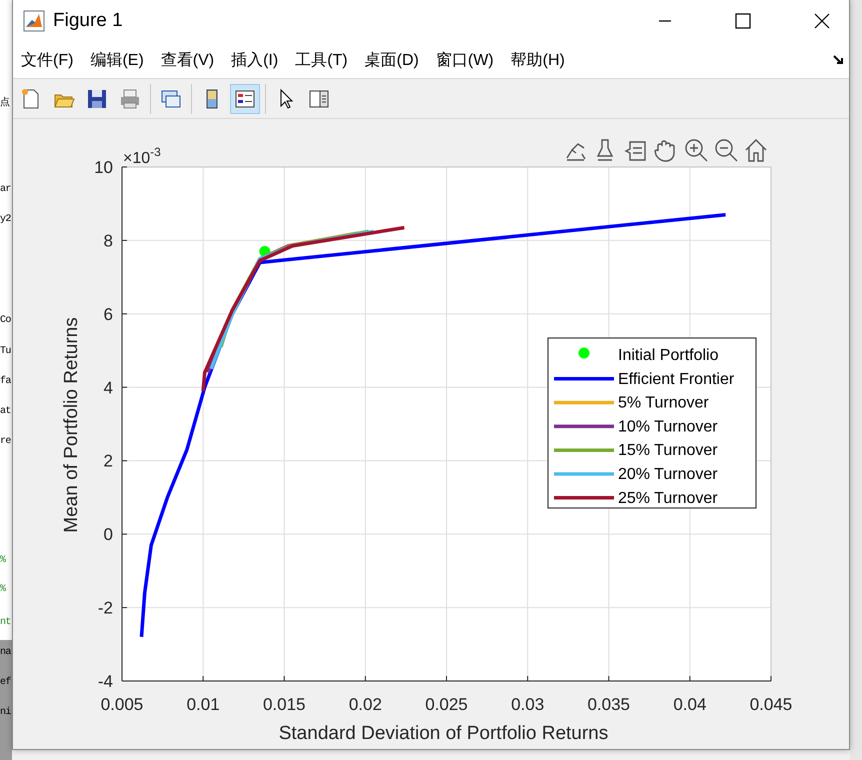 The height and width of the screenshot is (760, 862). What do you see at coordinates (108, 314) in the screenshot?
I see `y-tick-label: 6` at bounding box center [108, 314].